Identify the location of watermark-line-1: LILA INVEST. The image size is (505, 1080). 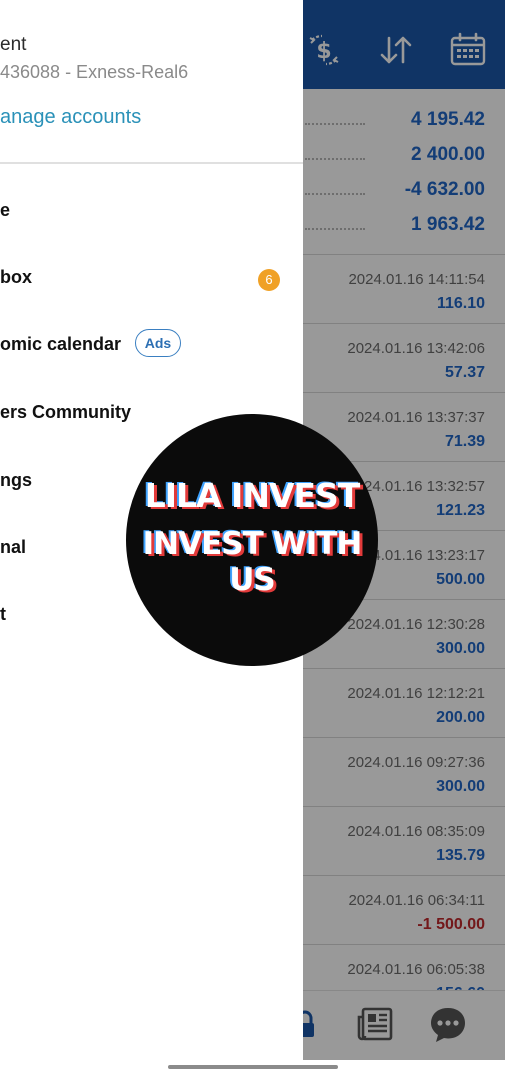
(252, 495).